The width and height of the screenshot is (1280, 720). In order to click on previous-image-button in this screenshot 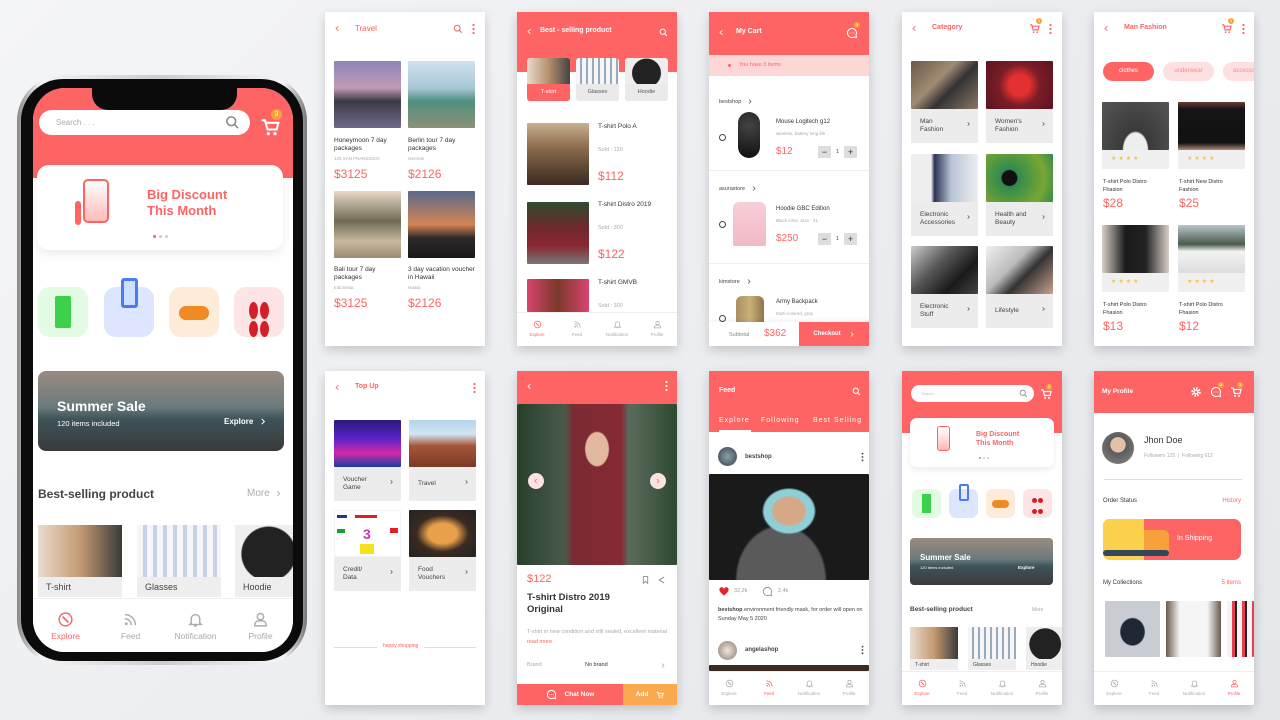, I will do `click(536, 481)`.